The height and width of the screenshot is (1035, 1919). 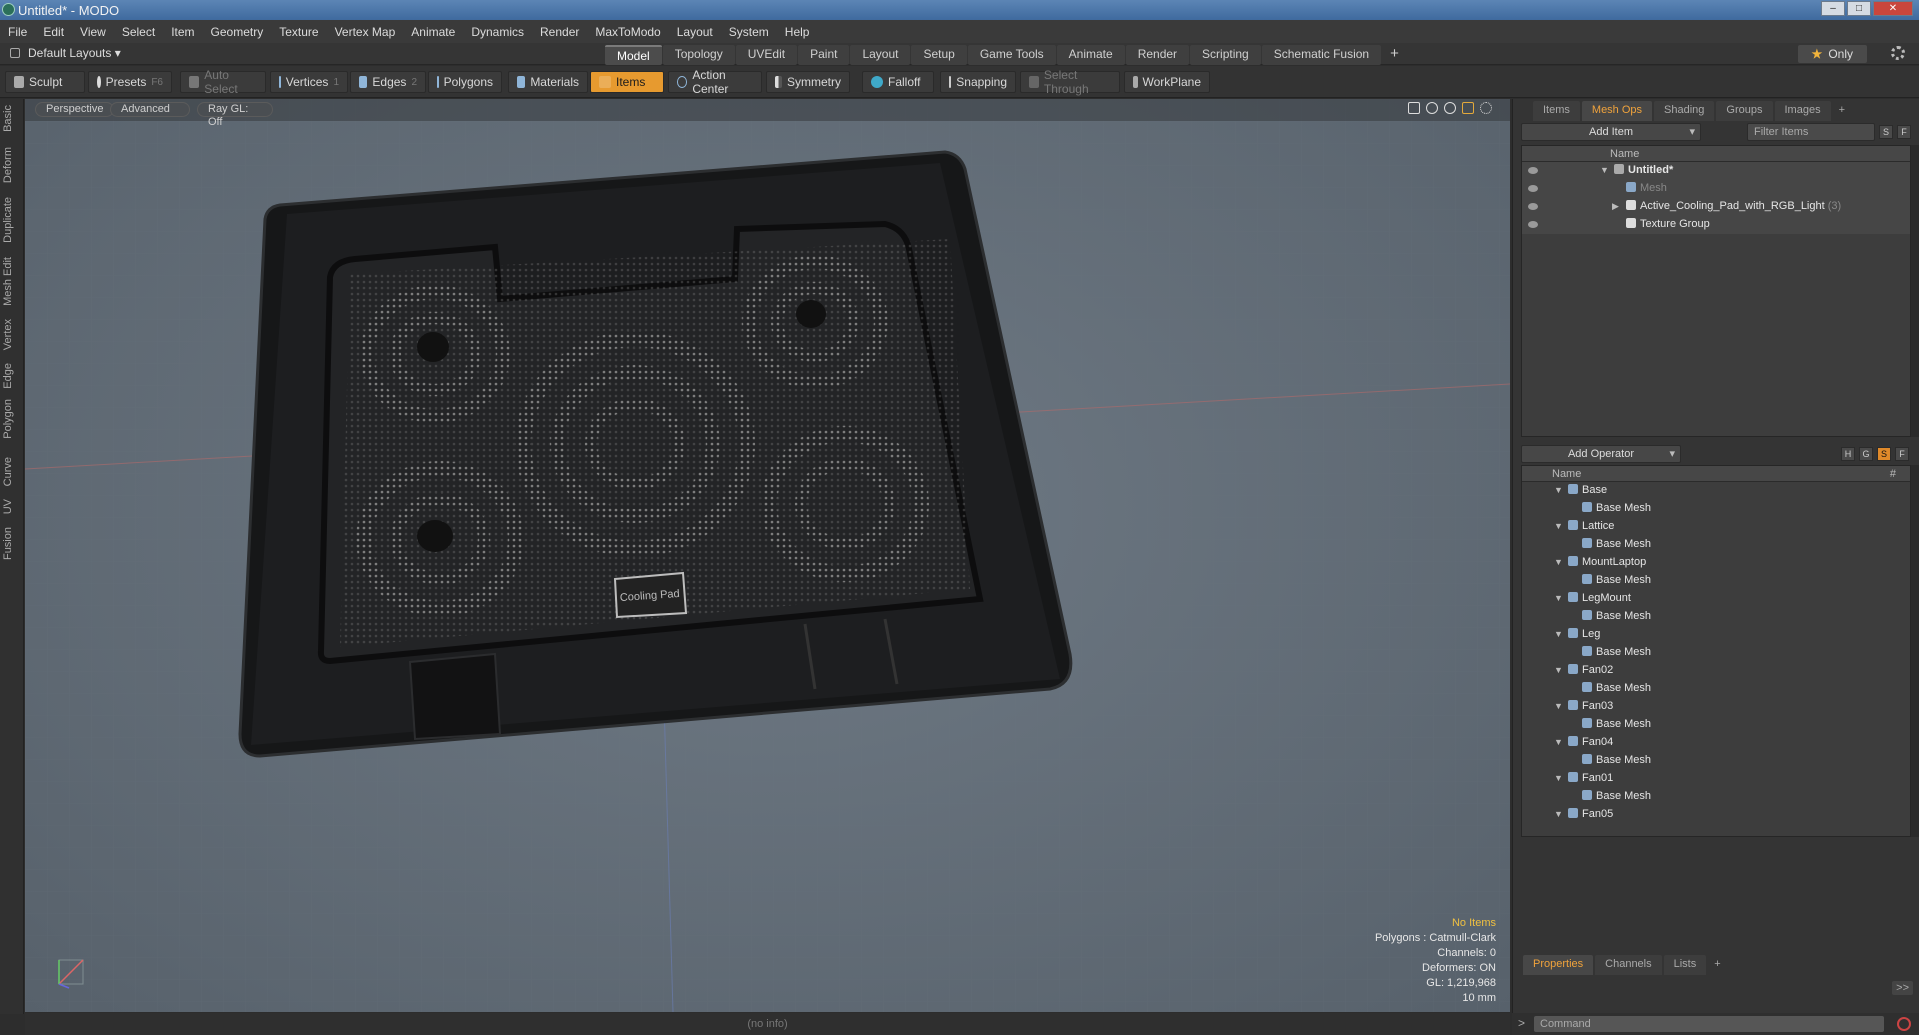 I want to click on menu-select: Select, so click(x=138, y=32).